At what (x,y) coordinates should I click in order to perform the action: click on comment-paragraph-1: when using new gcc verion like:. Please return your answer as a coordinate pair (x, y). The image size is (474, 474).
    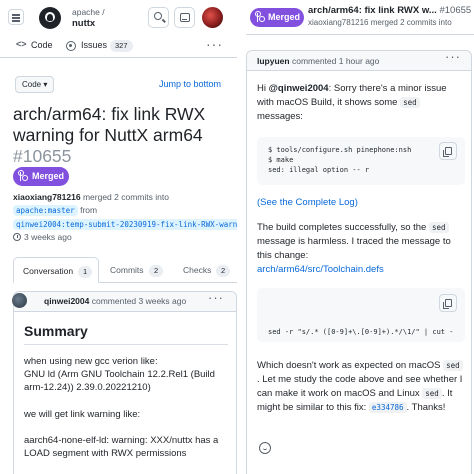
    Looking at the image, I should click on (91, 361).